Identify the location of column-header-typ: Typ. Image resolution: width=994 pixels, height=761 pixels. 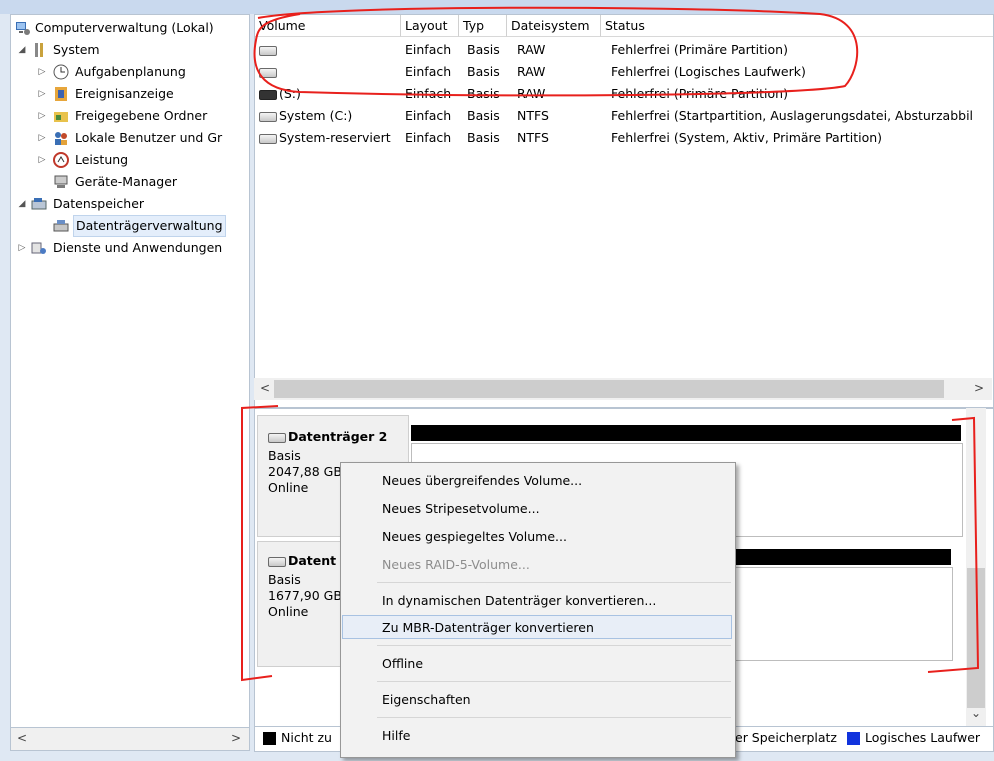
(483, 26).